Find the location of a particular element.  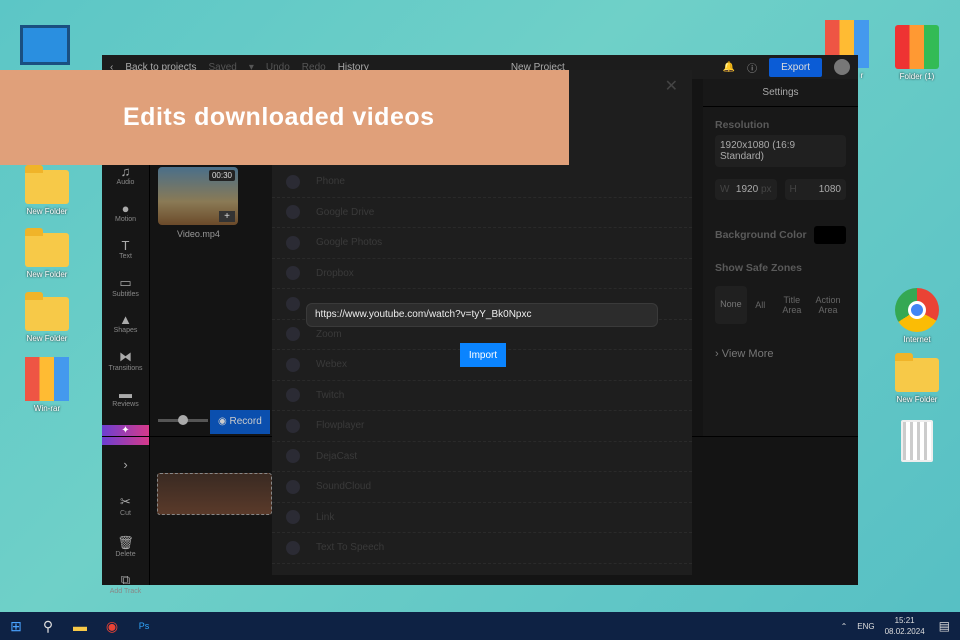

google-drive-icon is located at coordinates (293, 212).